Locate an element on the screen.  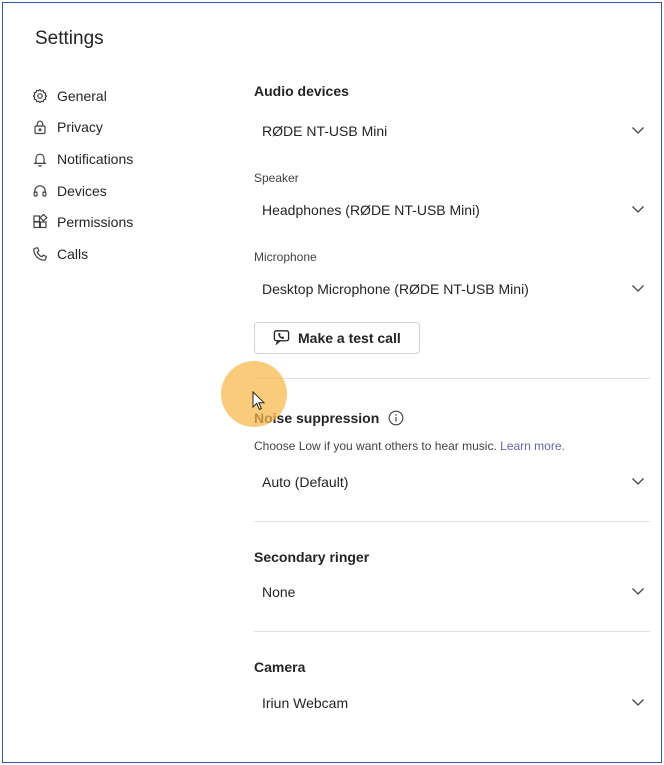
sidebar-item-label: General is located at coordinates (82, 95).